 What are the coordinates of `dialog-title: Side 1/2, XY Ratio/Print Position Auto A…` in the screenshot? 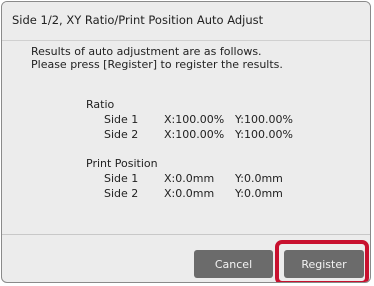 It's located at (138, 20).